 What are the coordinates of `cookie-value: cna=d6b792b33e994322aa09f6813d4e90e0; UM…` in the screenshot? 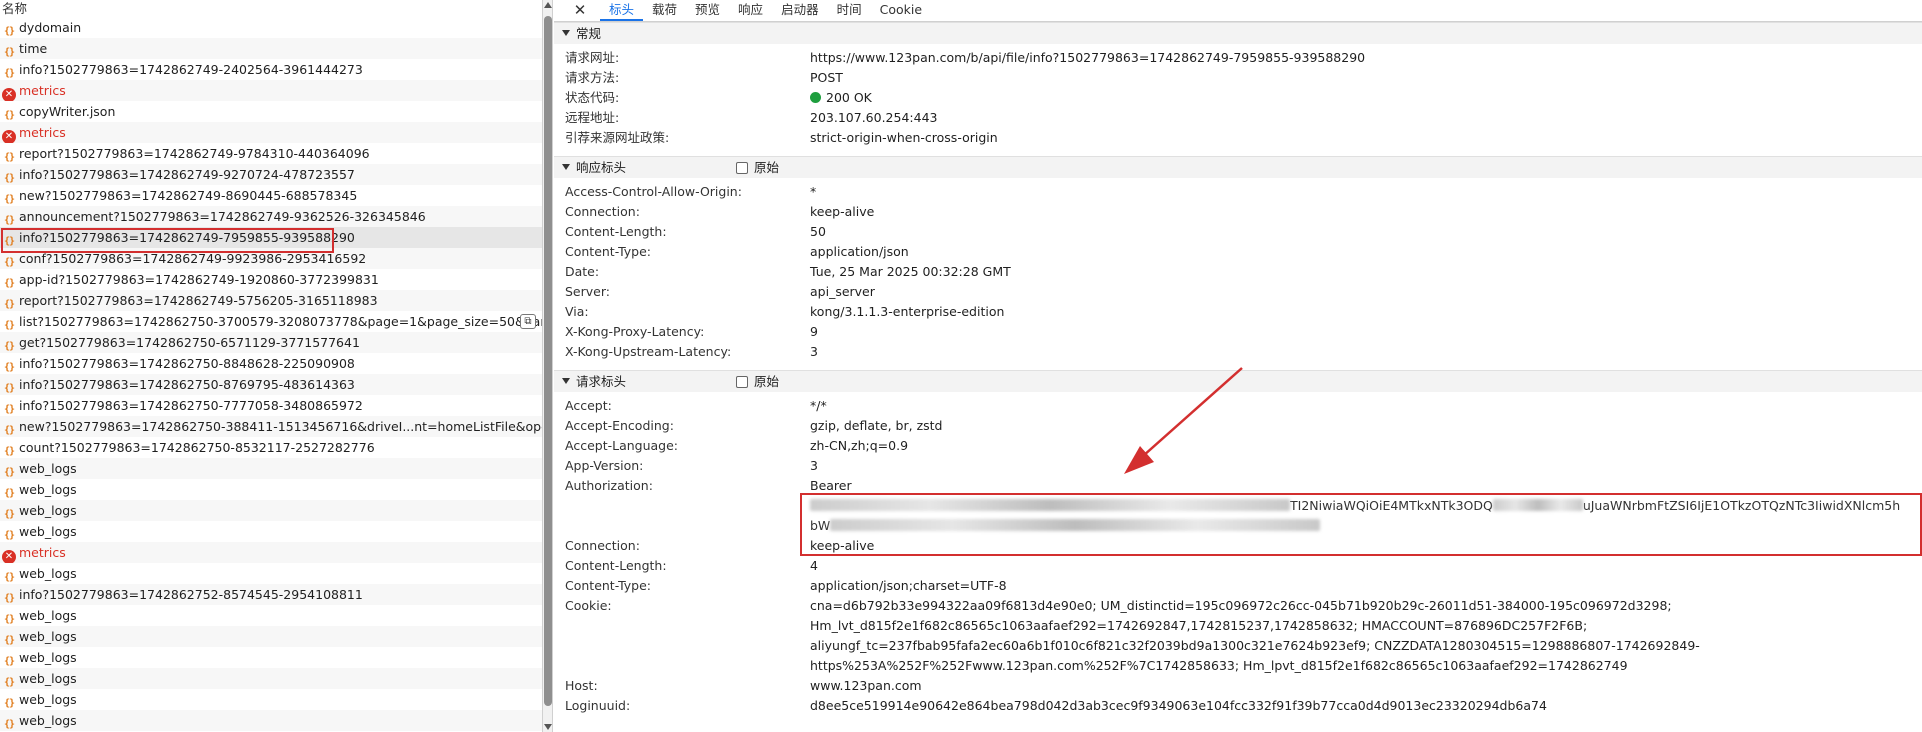 It's located at (1366, 636).